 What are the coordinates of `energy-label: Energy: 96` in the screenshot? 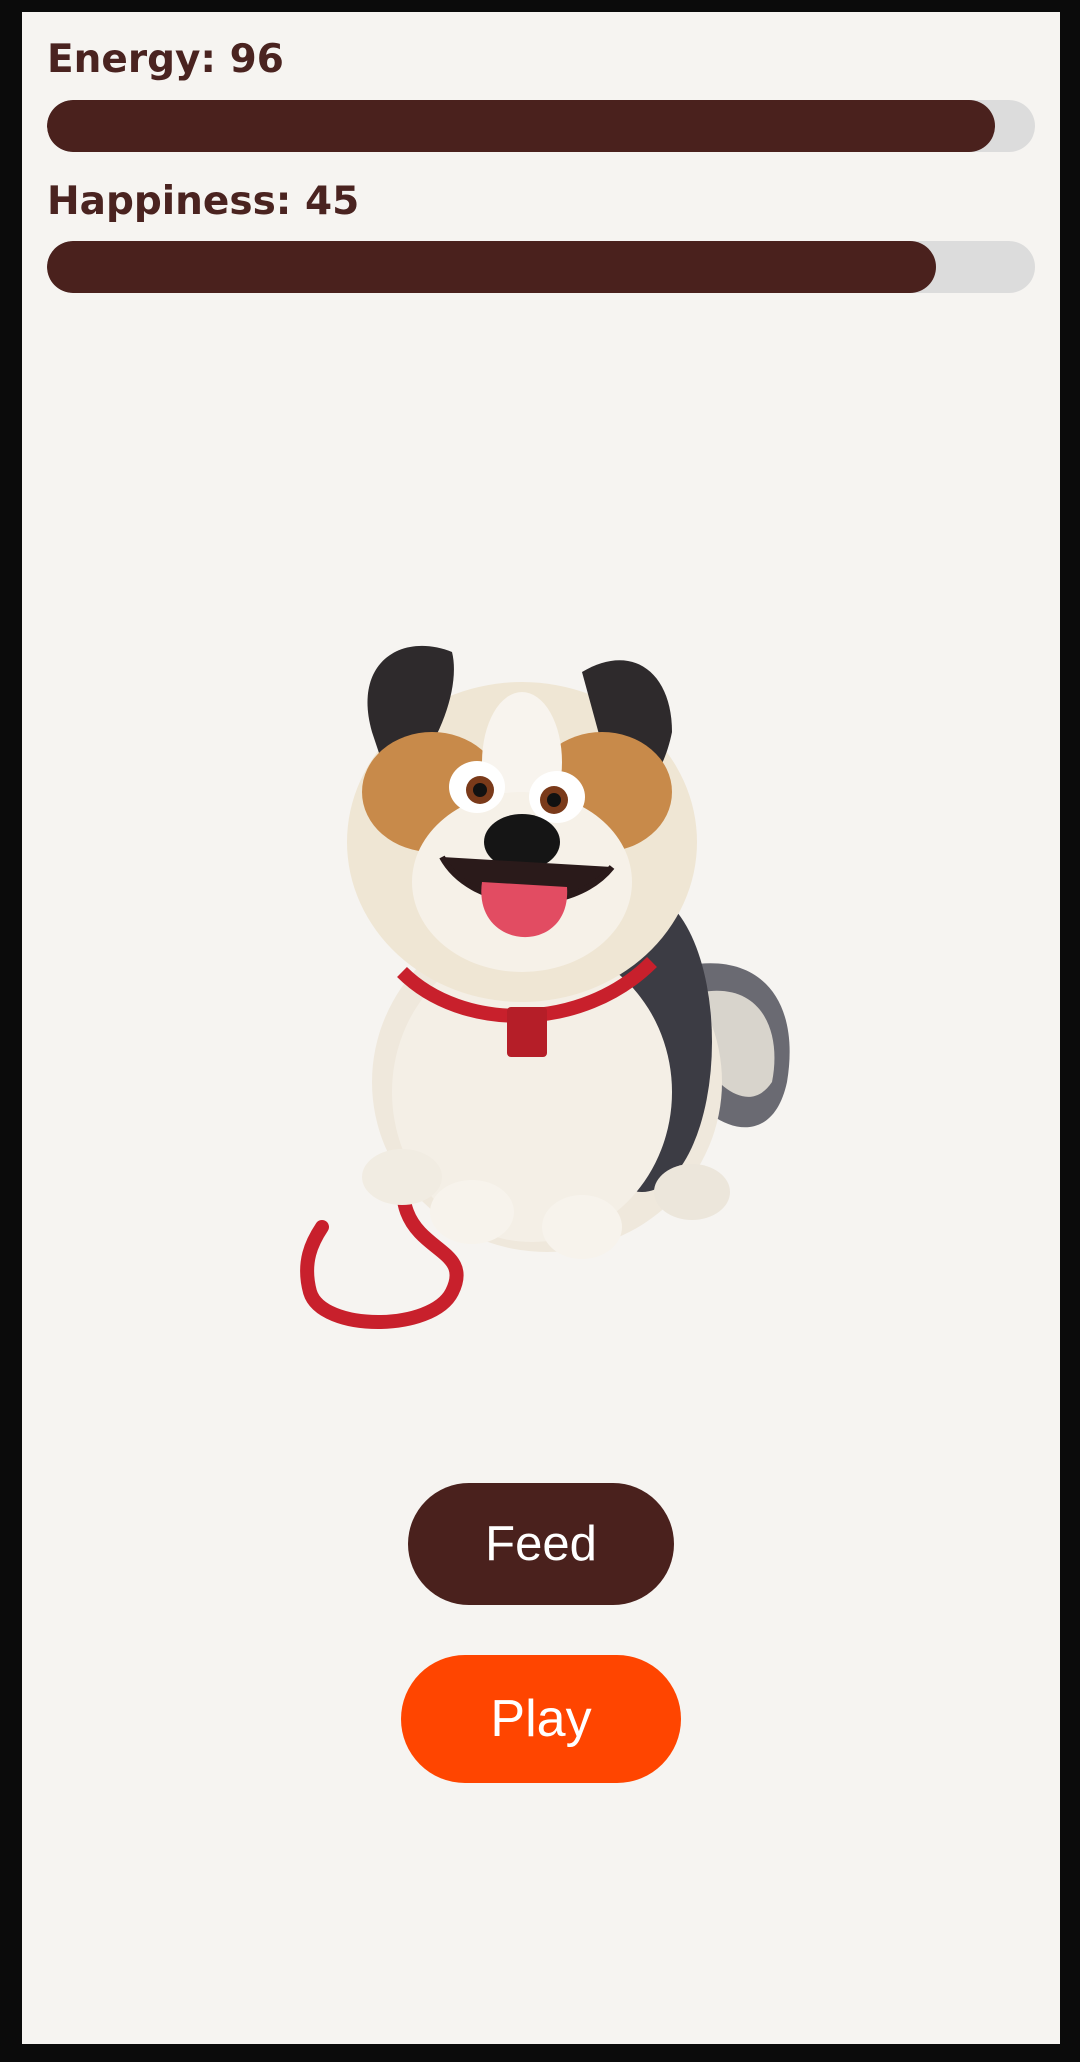 It's located at (165, 59).